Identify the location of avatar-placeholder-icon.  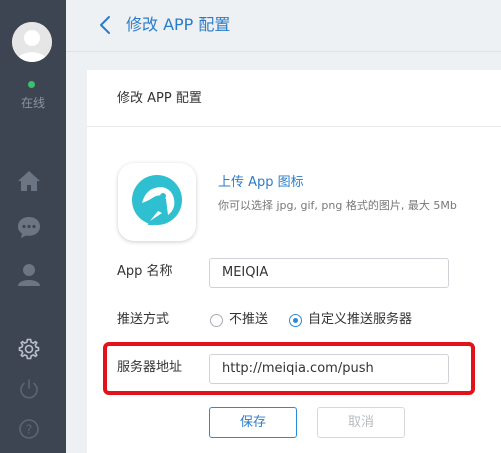
(32, 42).